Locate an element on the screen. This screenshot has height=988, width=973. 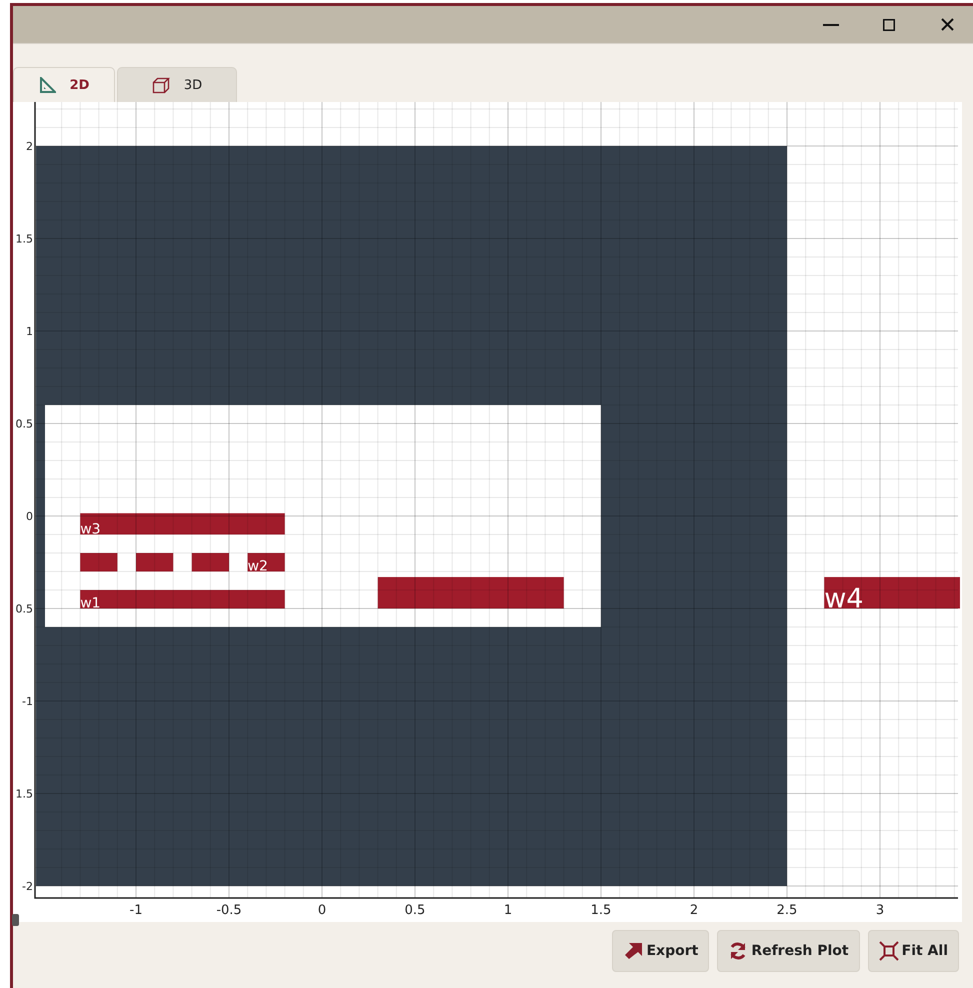
y-tick-label: -1 is located at coordinates (27, 701).